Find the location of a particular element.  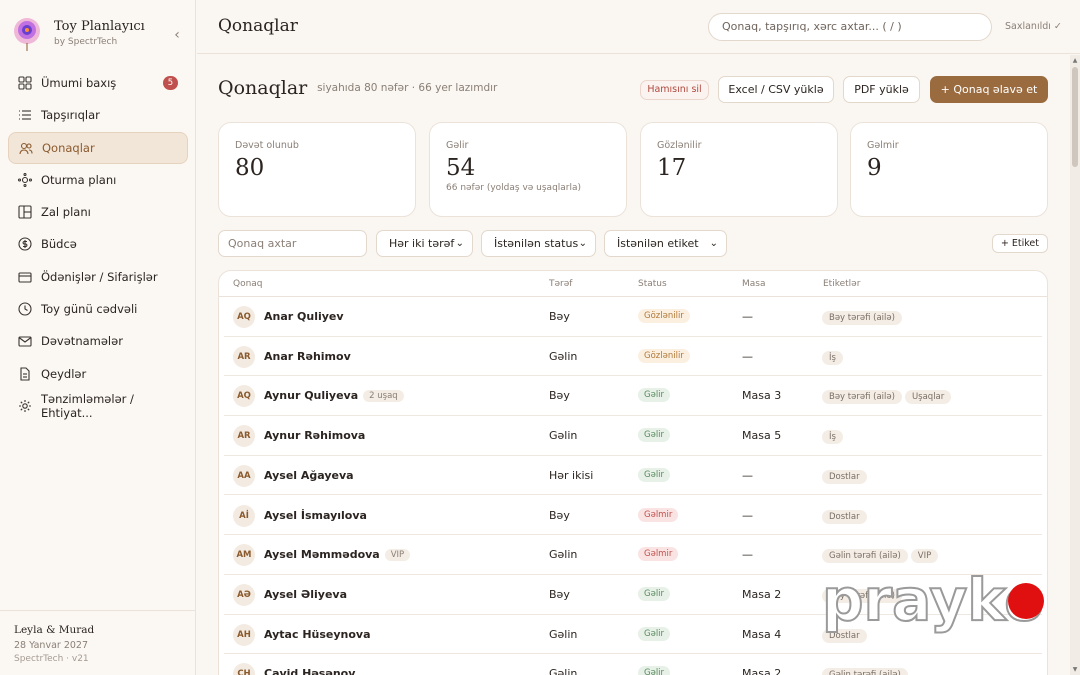

status-filter-select: İstənilən status ⌄ is located at coordinates (538, 243).